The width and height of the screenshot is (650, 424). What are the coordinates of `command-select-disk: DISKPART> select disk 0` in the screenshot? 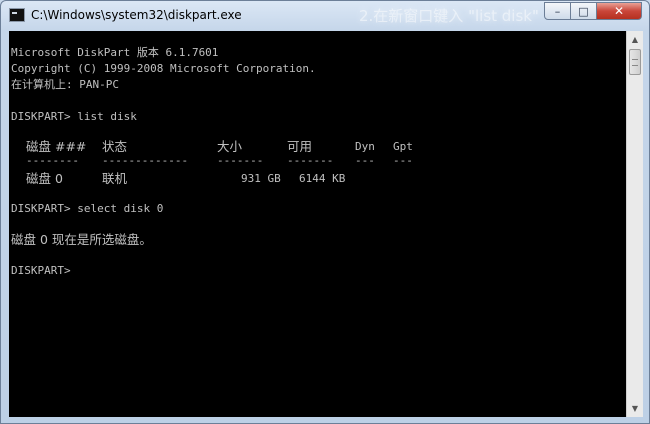 It's located at (87, 208).